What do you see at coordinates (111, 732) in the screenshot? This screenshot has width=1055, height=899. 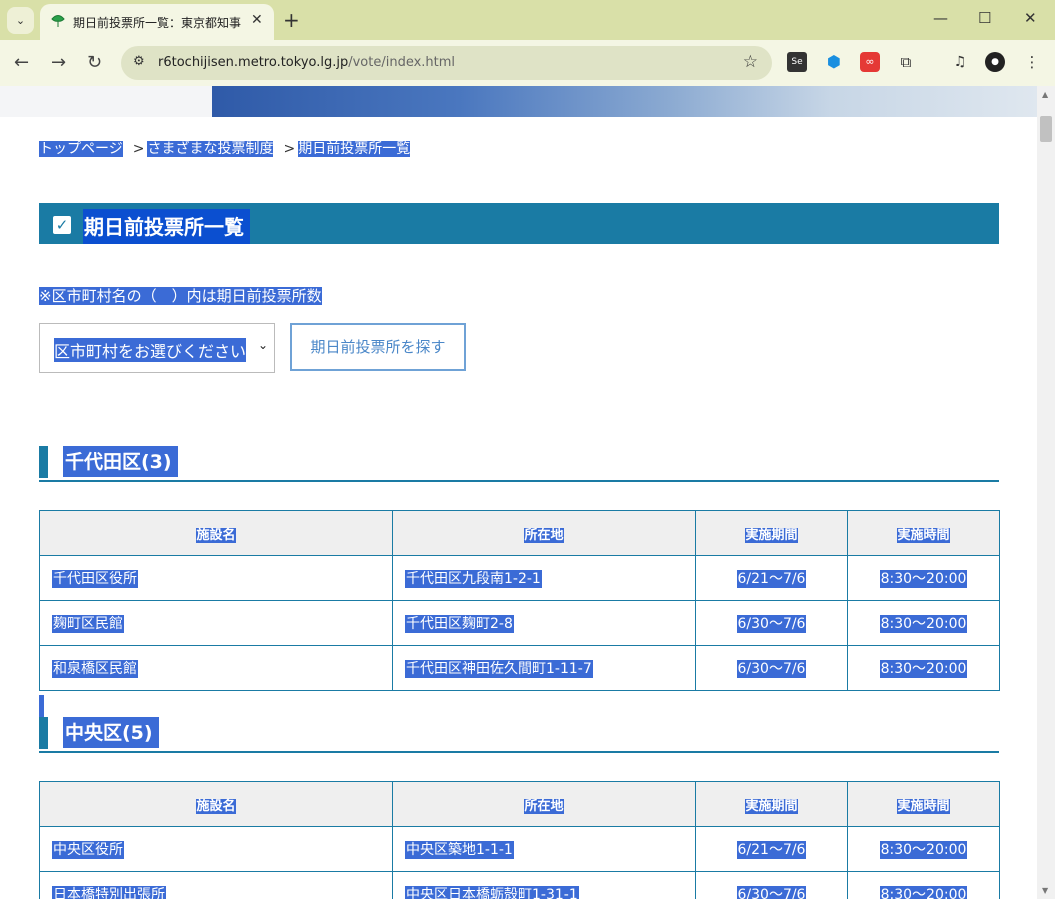 I see `section-title: 中央区(5)` at bounding box center [111, 732].